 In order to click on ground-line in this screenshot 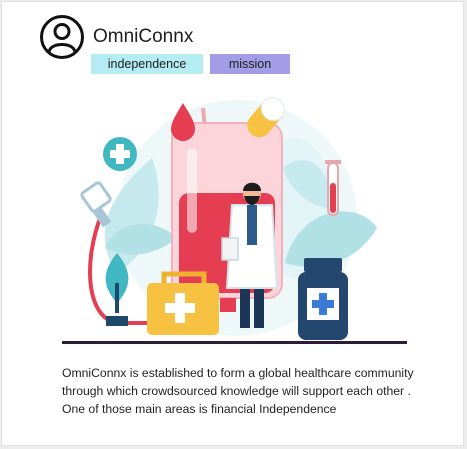, I will do `click(234, 342)`.